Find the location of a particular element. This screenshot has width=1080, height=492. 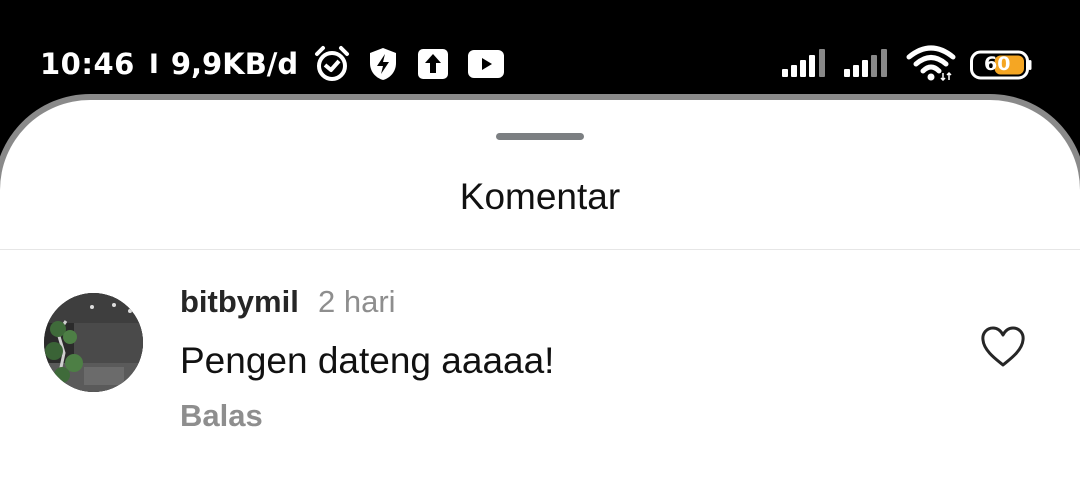

avatar is located at coordinates (93, 342).